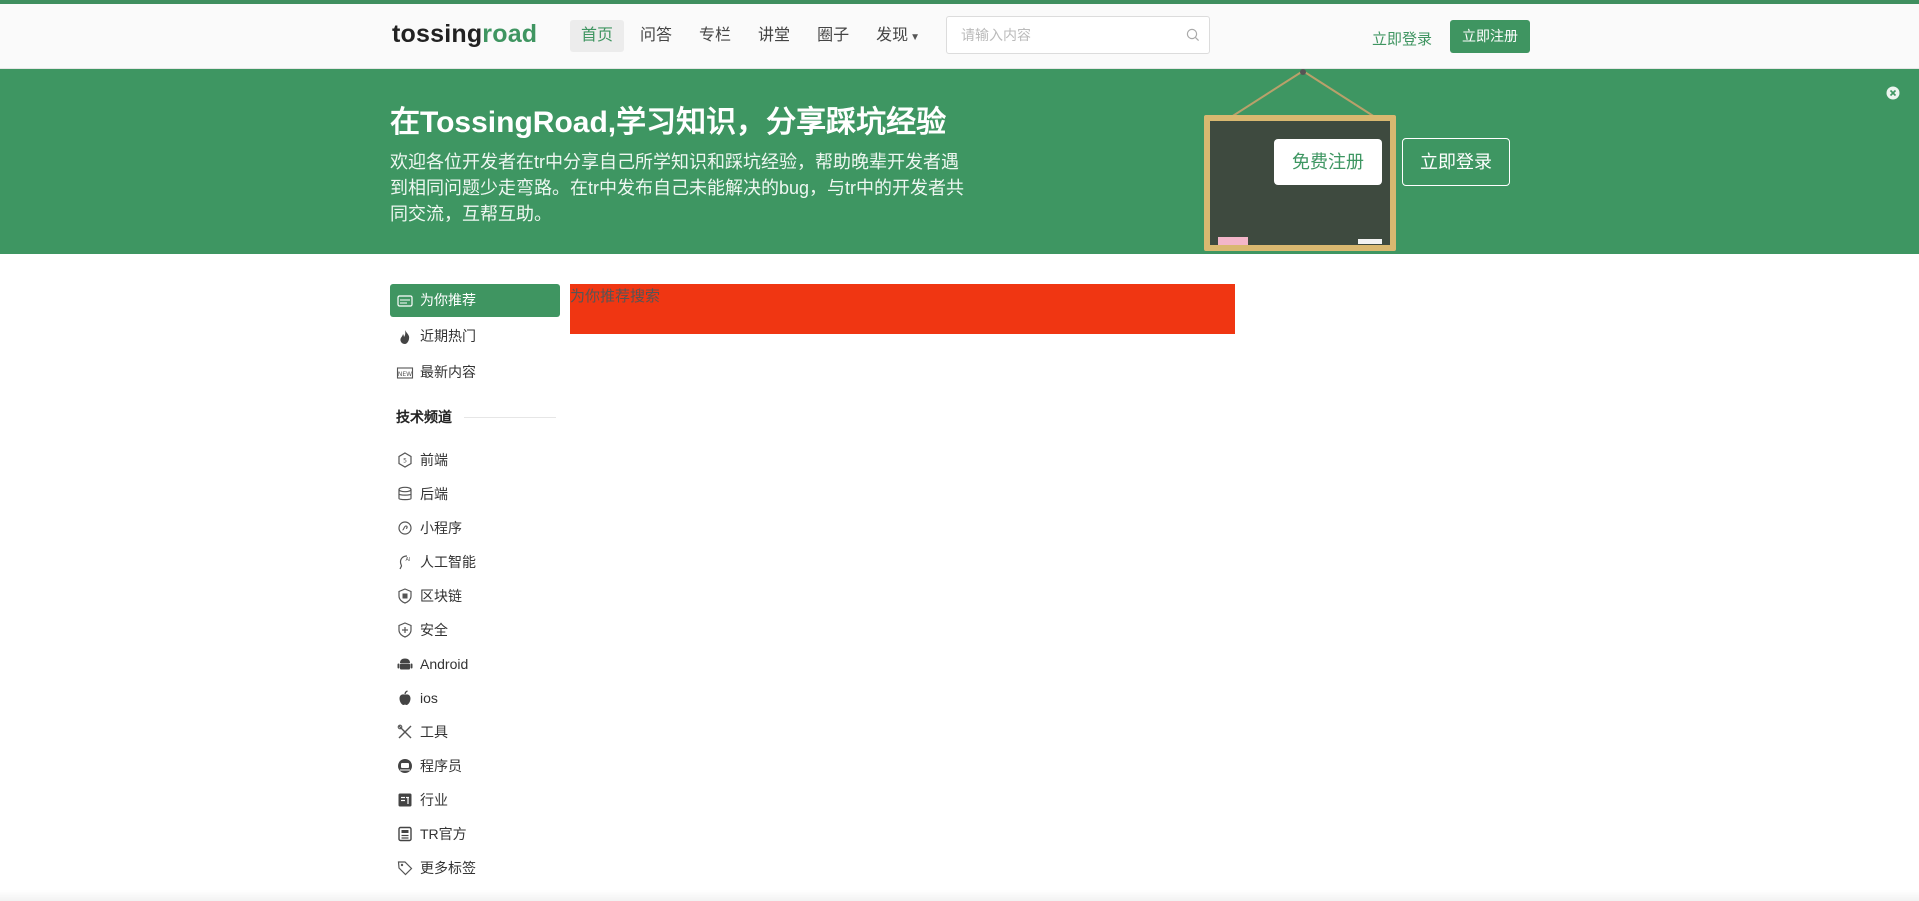 The image size is (1919, 901). What do you see at coordinates (475, 834) in the screenshot?
I see `sidebar-item-tr-official: TR官方` at bounding box center [475, 834].